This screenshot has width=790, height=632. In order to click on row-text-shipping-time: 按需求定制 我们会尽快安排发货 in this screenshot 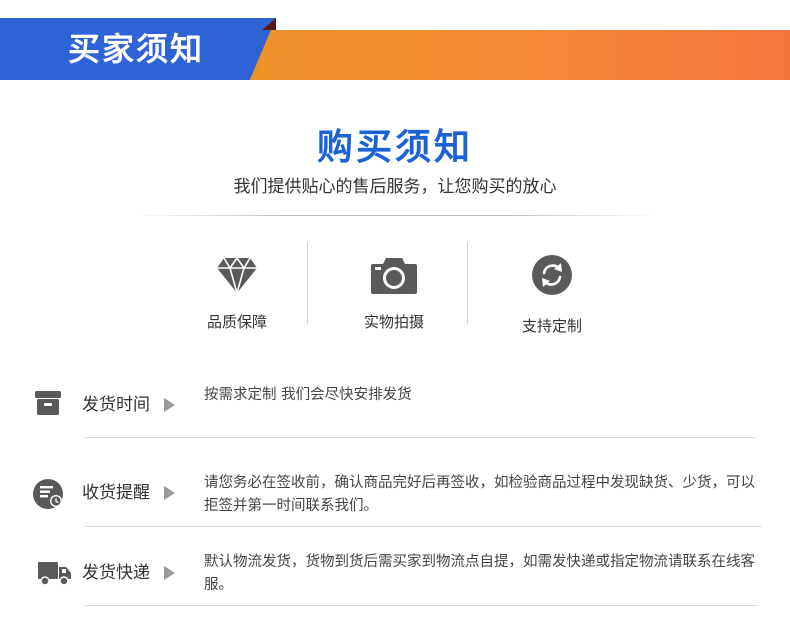, I will do `click(308, 395)`.